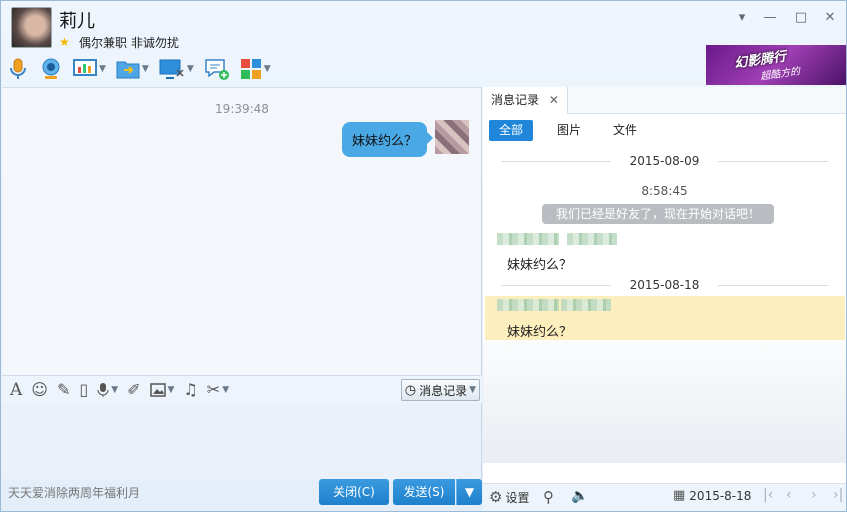 The width and height of the screenshot is (847, 512). I want to click on monitor-icon, so click(171, 69).